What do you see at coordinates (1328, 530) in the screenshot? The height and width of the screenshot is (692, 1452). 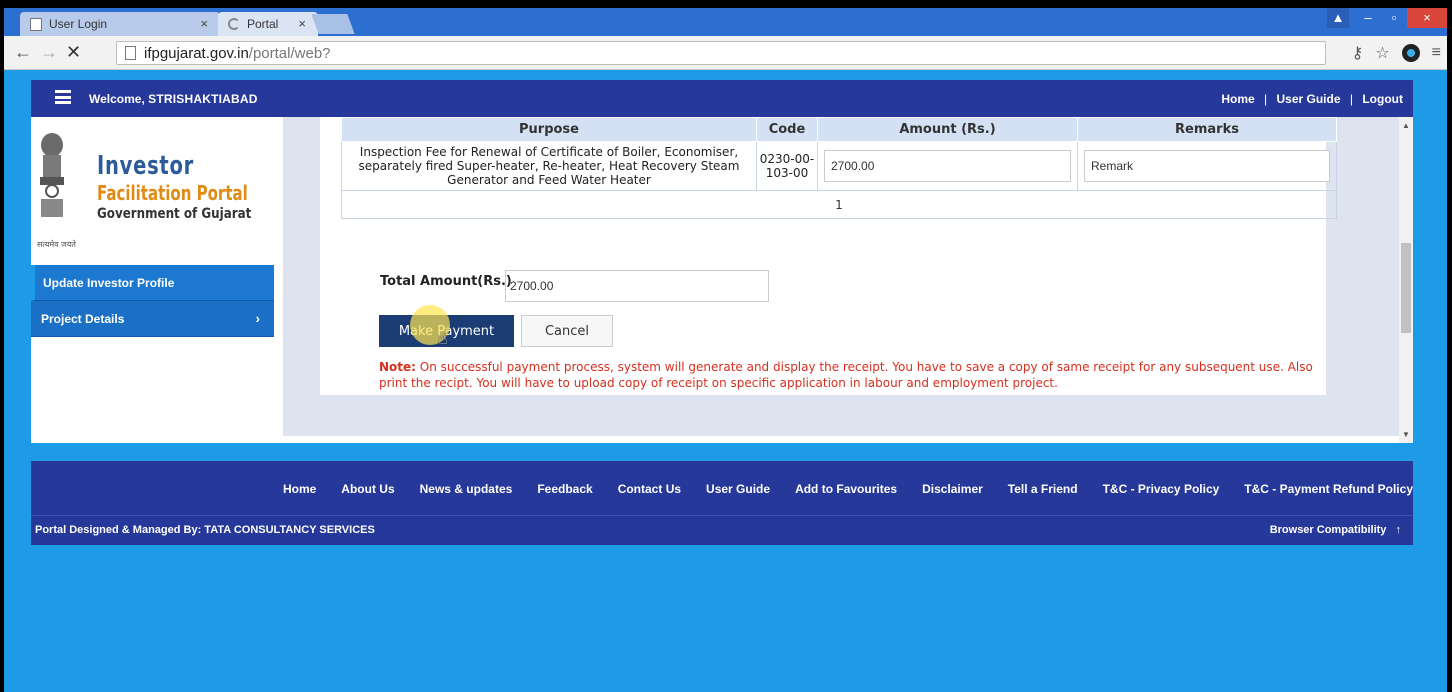 I see `browser-compatibility-label: Browser Compatibility` at bounding box center [1328, 530].